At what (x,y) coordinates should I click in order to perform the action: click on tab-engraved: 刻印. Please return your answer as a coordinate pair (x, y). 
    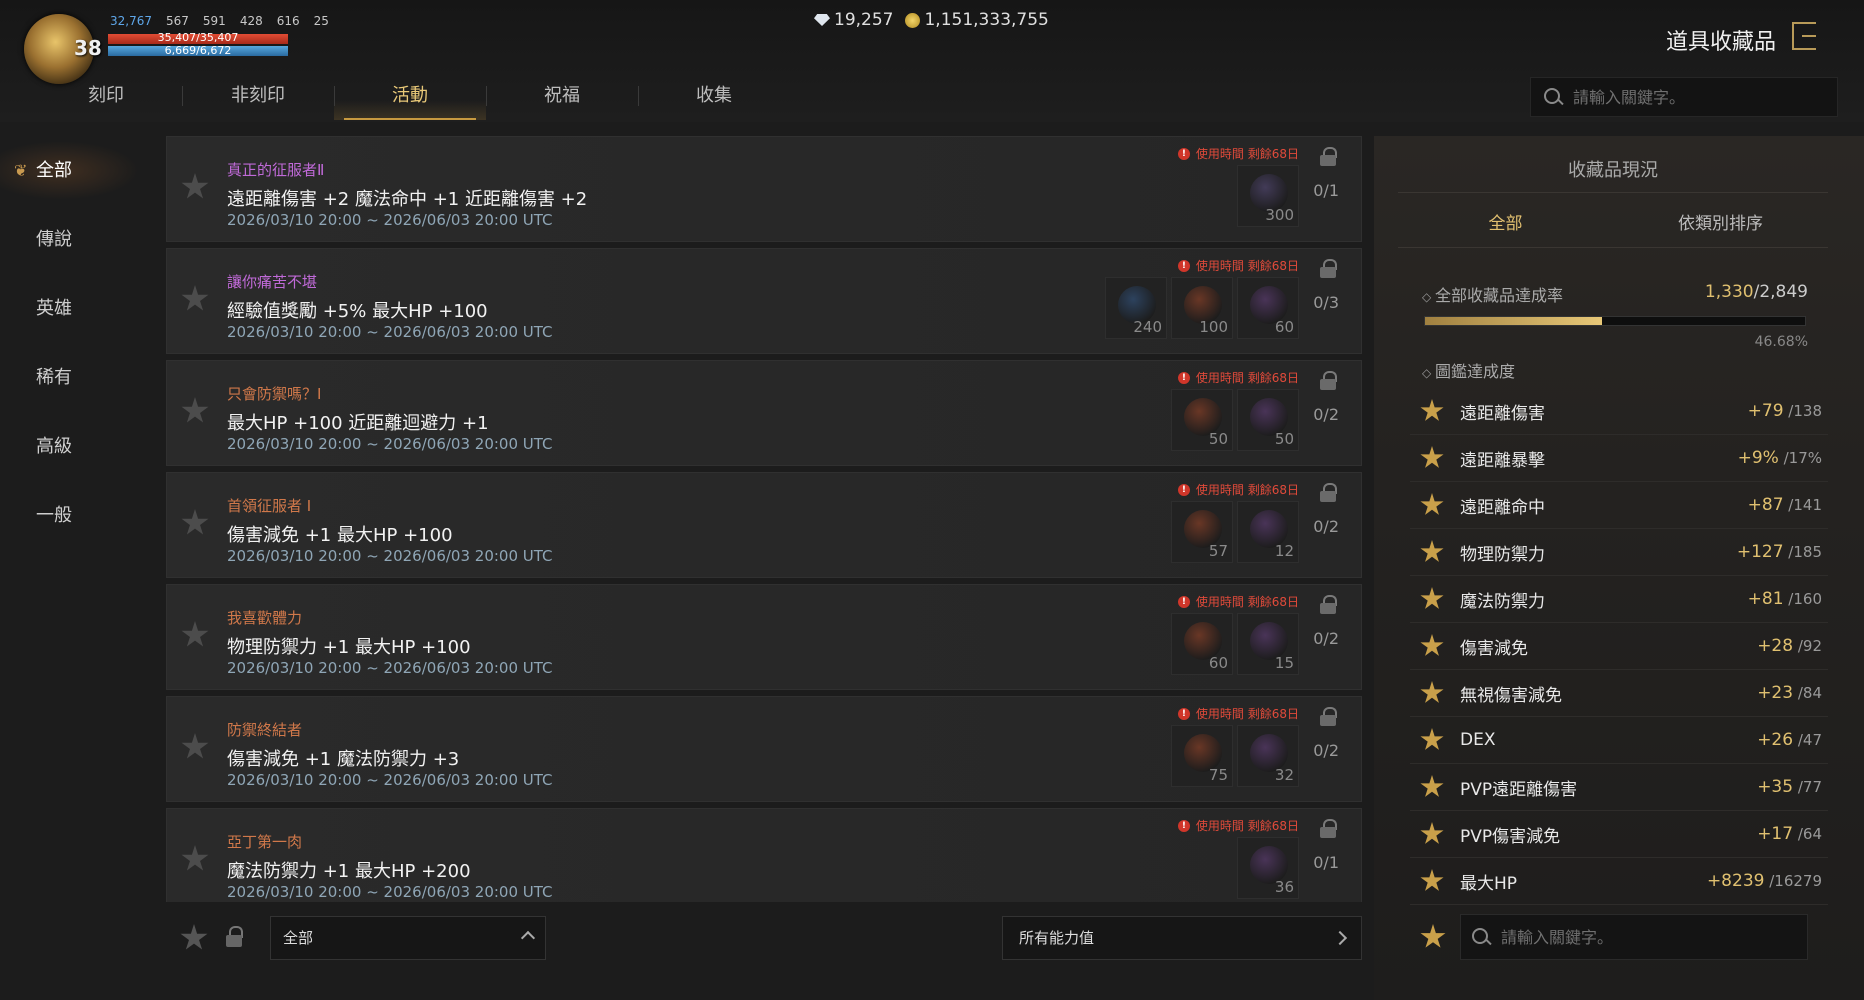
    Looking at the image, I should click on (106, 96).